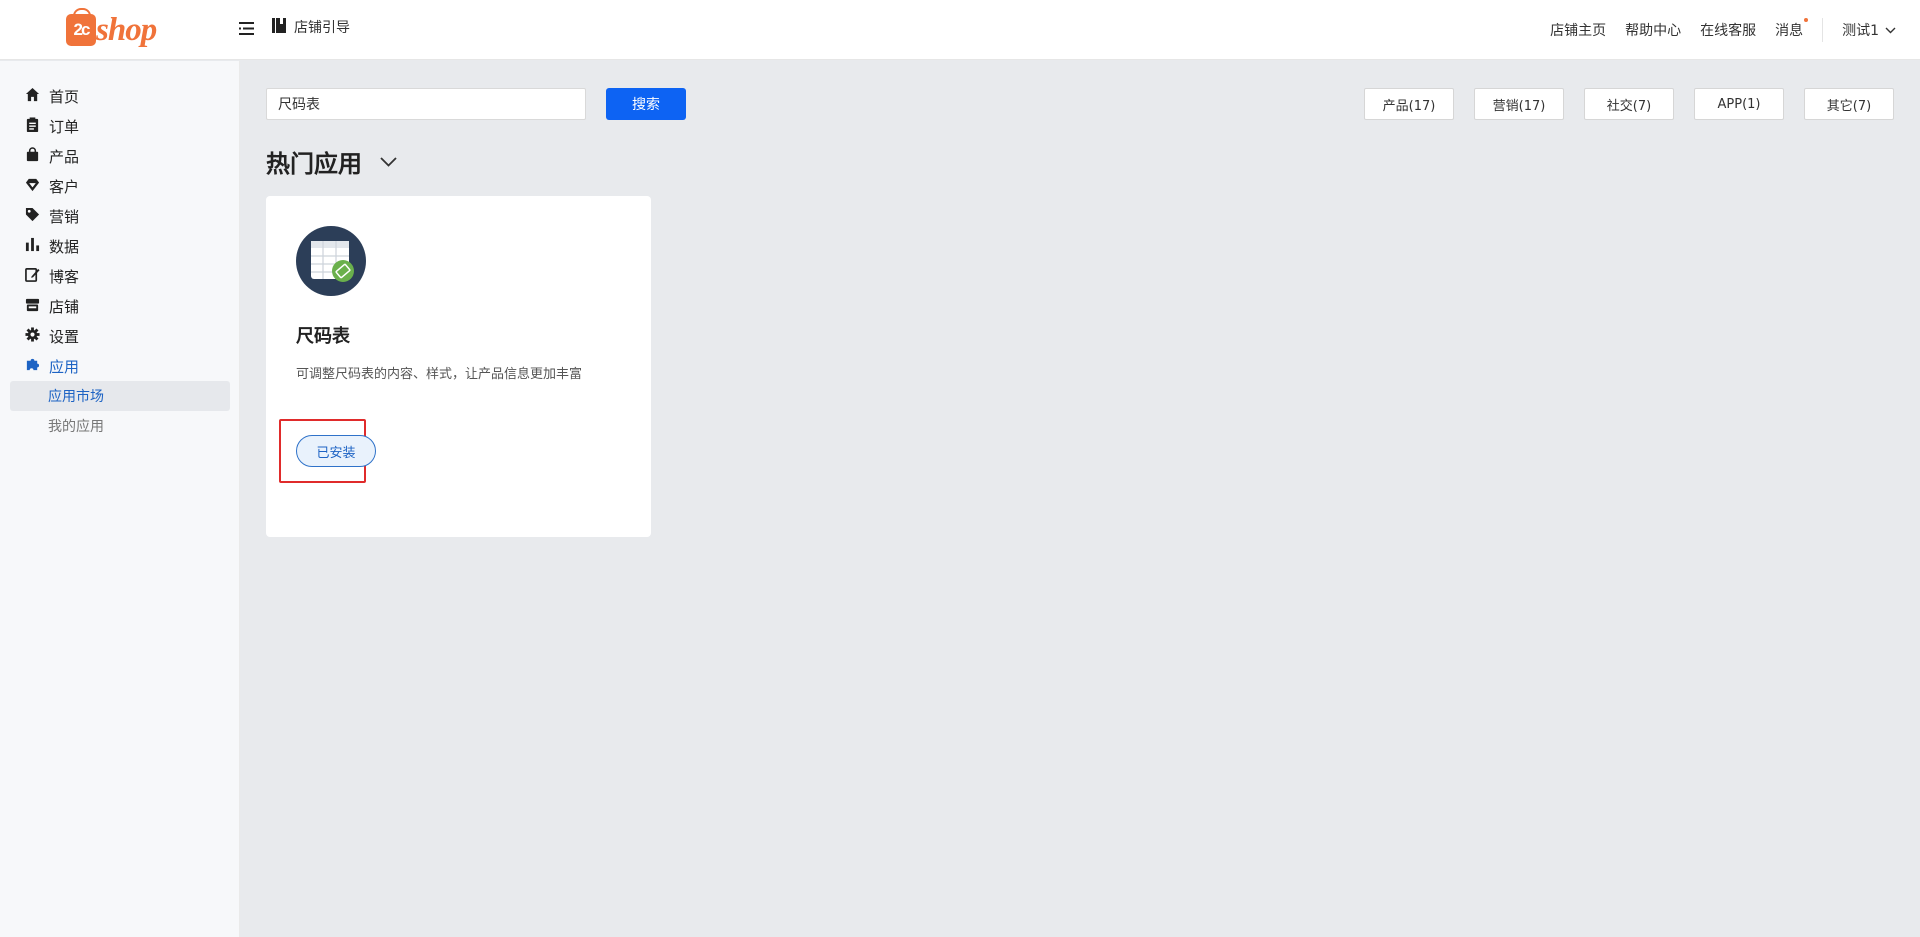 This screenshot has width=1920, height=937. I want to click on user-menu: 测试1, so click(1869, 30).